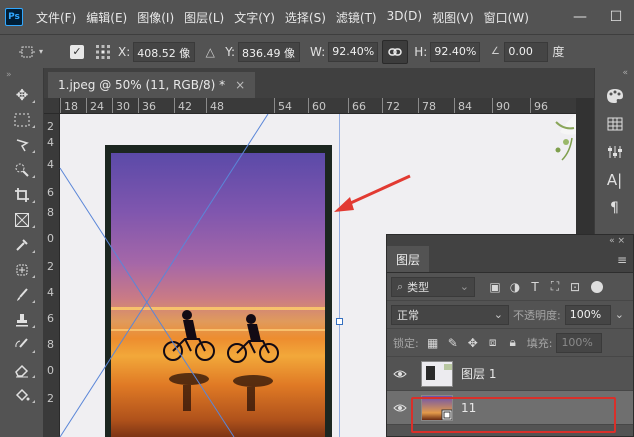 The height and width of the screenshot is (437, 634). What do you see at coordinates (22, 144) in the screenshot?
I see `lasso-tool-icon` at bounding box center [22, 144].